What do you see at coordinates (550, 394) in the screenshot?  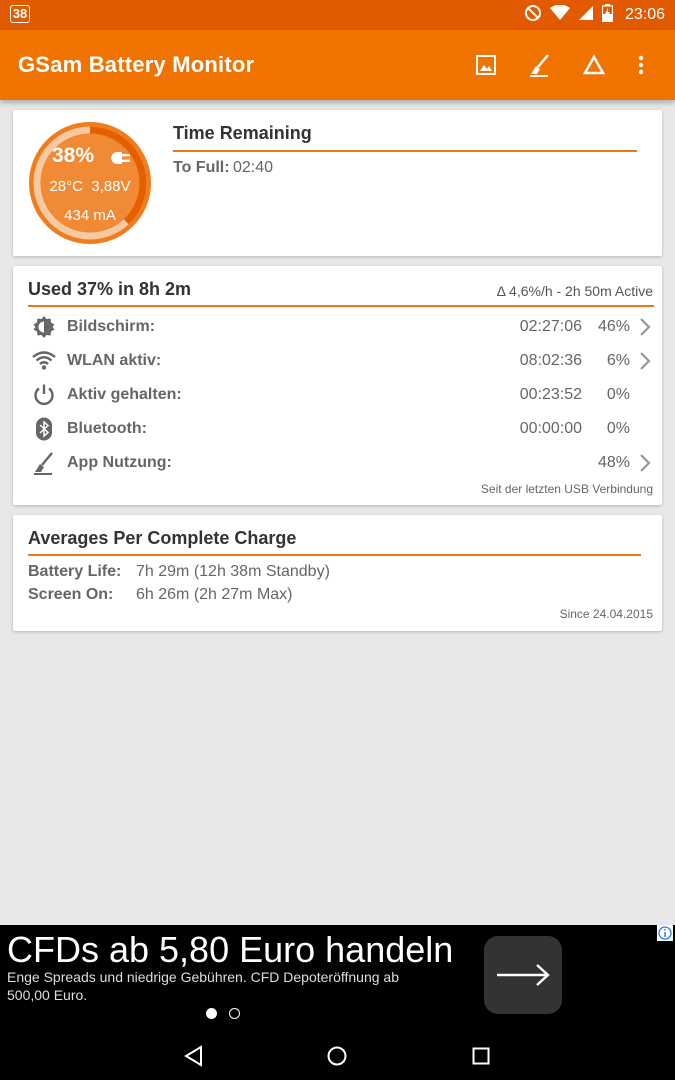 I see `usage-time: 00:23:52` at bounding box center [550, 394].